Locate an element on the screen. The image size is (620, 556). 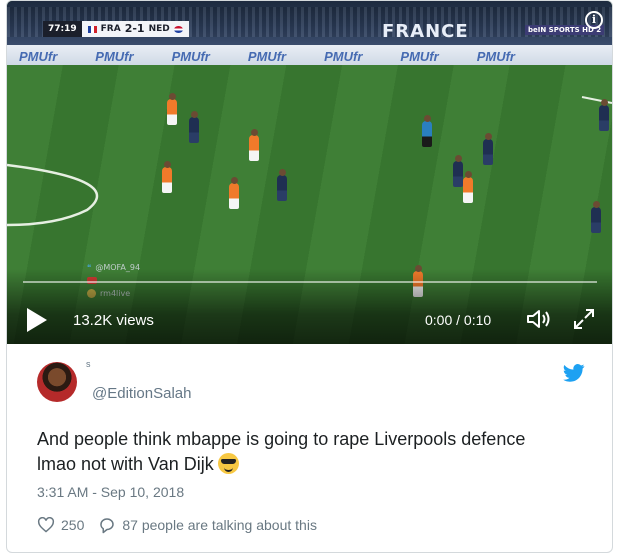
avatar is located at coordinates (57, 382).